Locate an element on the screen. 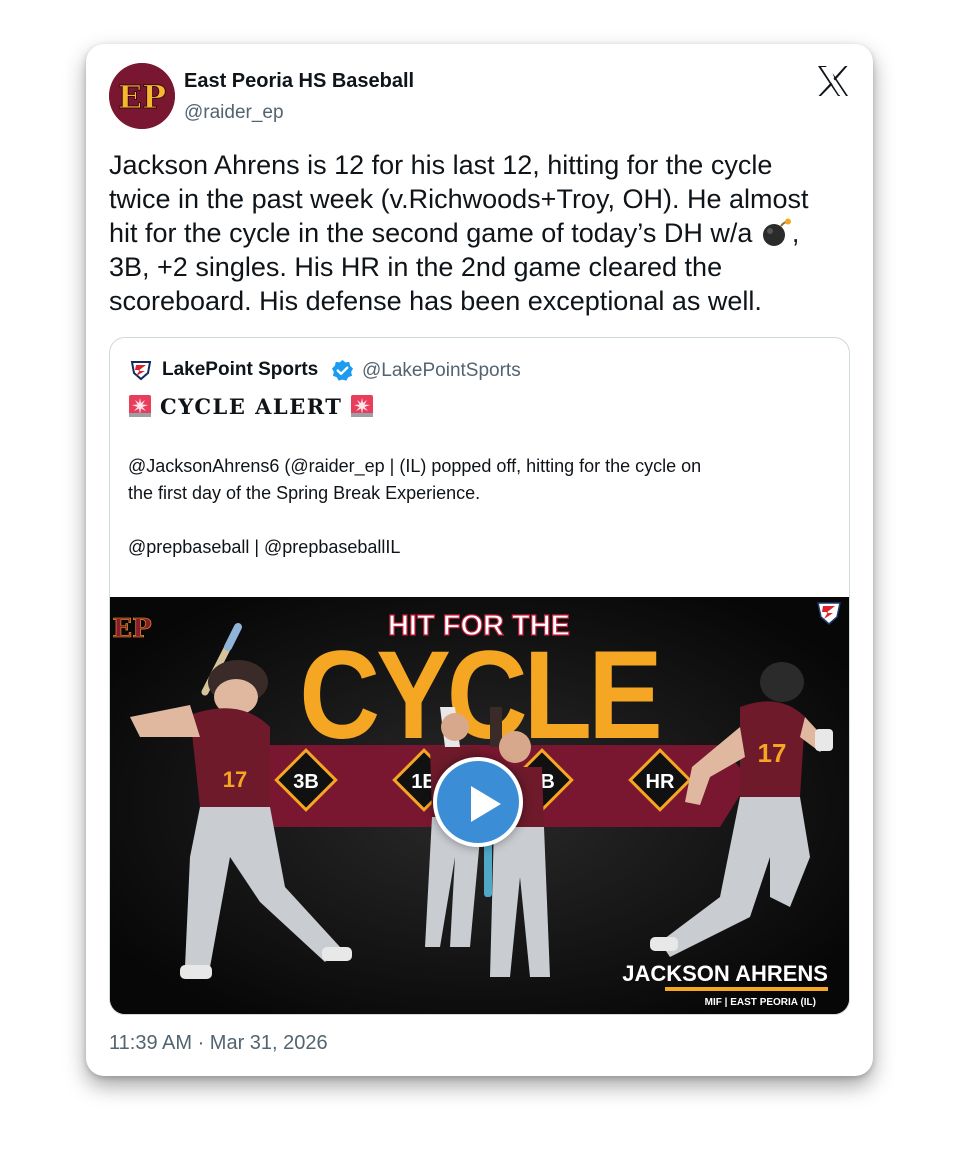  avatar-text: EP is located at coordinates (142, 97).